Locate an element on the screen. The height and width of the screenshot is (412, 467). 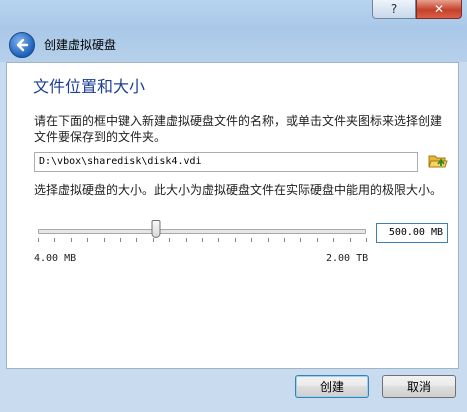
cancel-button: 取消 is located at coordinates (419, 386).